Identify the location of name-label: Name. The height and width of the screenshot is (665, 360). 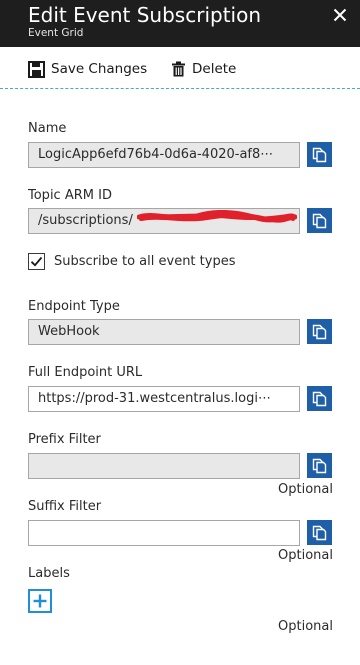
(47, 128).